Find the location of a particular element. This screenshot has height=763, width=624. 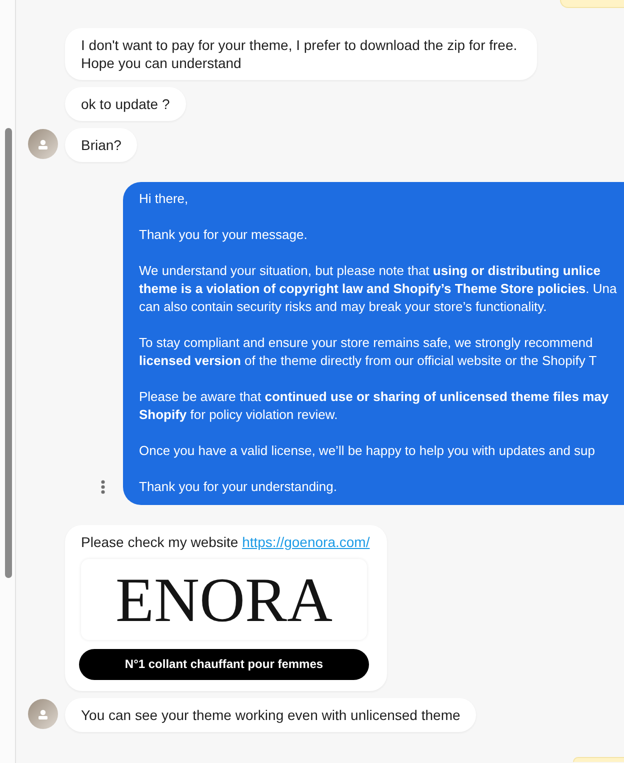

more-icon is located at coordinates (103, 487).